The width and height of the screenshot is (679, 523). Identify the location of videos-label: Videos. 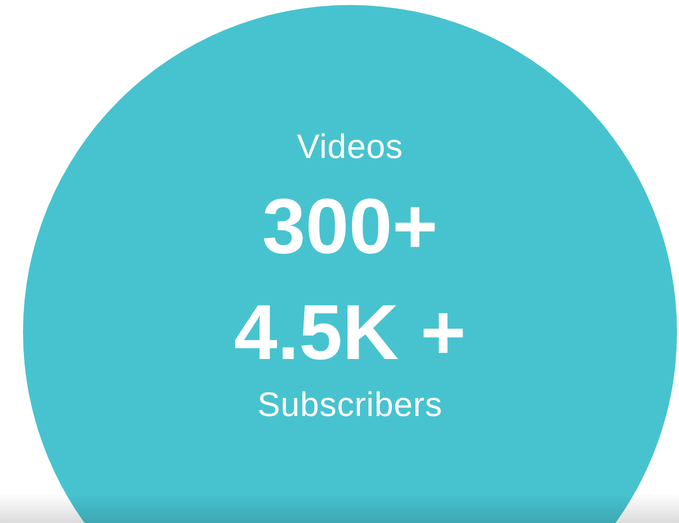
(350, 147).